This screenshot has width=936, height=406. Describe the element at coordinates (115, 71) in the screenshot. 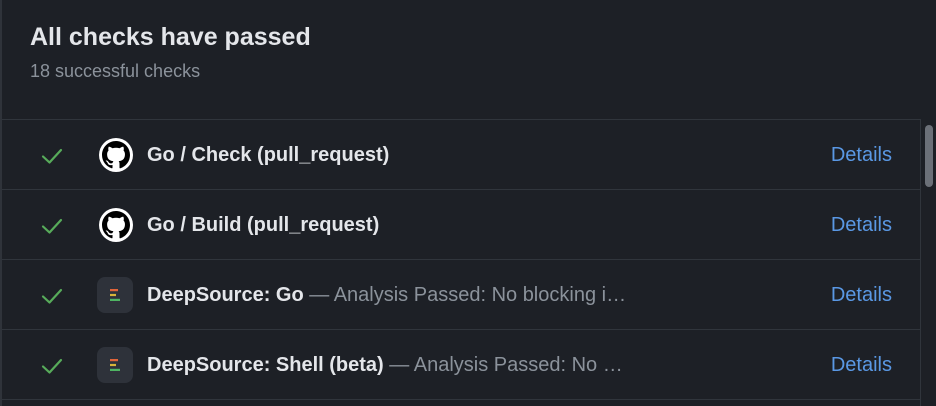

I see `checks-subtitle: 18 successful checks` at that location.